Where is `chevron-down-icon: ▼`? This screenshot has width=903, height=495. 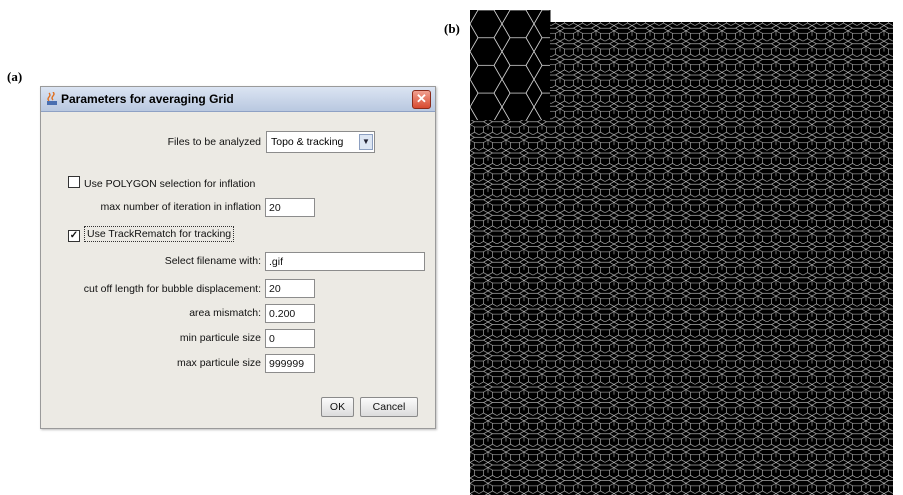
chevron-down-icon: ▼ is located at coordinates (366, 142).